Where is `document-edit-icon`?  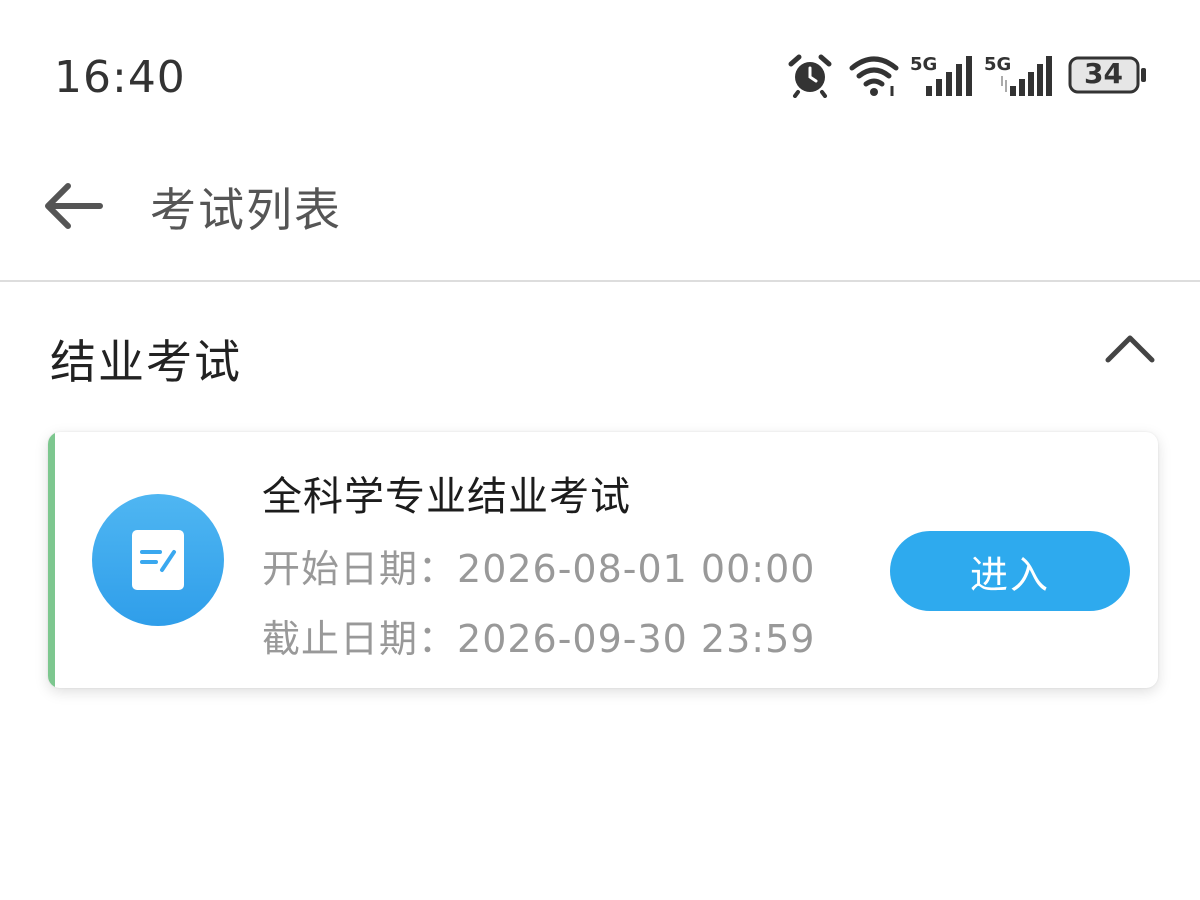
document-edit-icon is located at coordinates (158, 560).